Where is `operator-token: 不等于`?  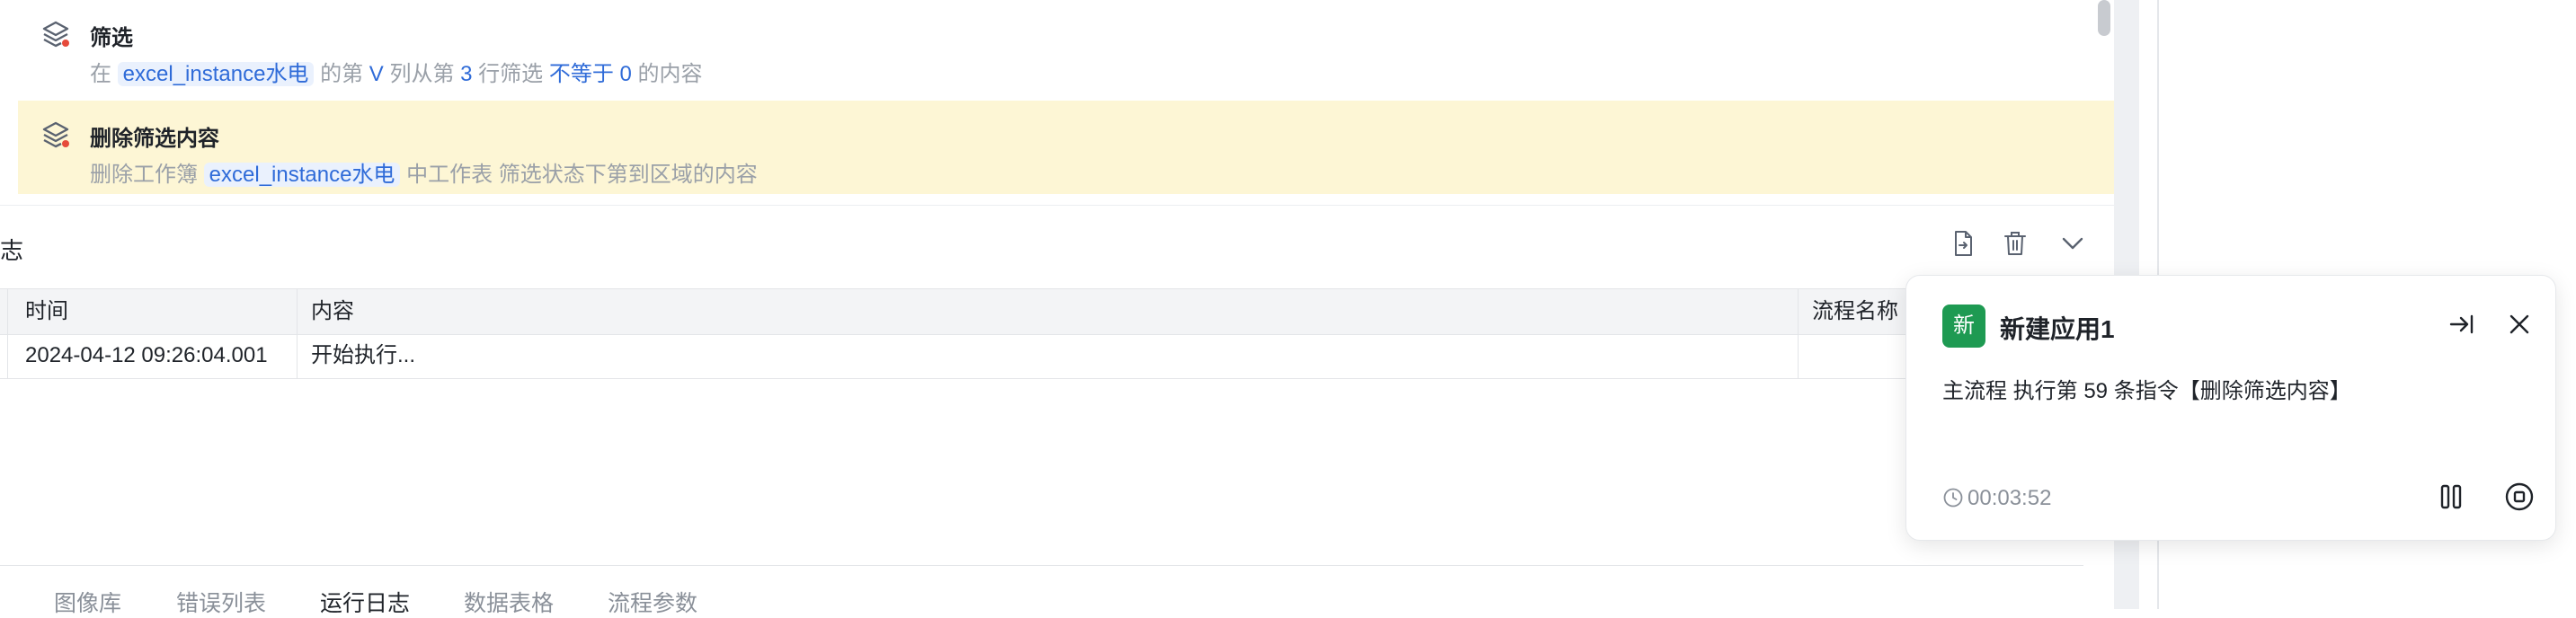
operator-token: 不等于 is located at coordinates (581, 74).